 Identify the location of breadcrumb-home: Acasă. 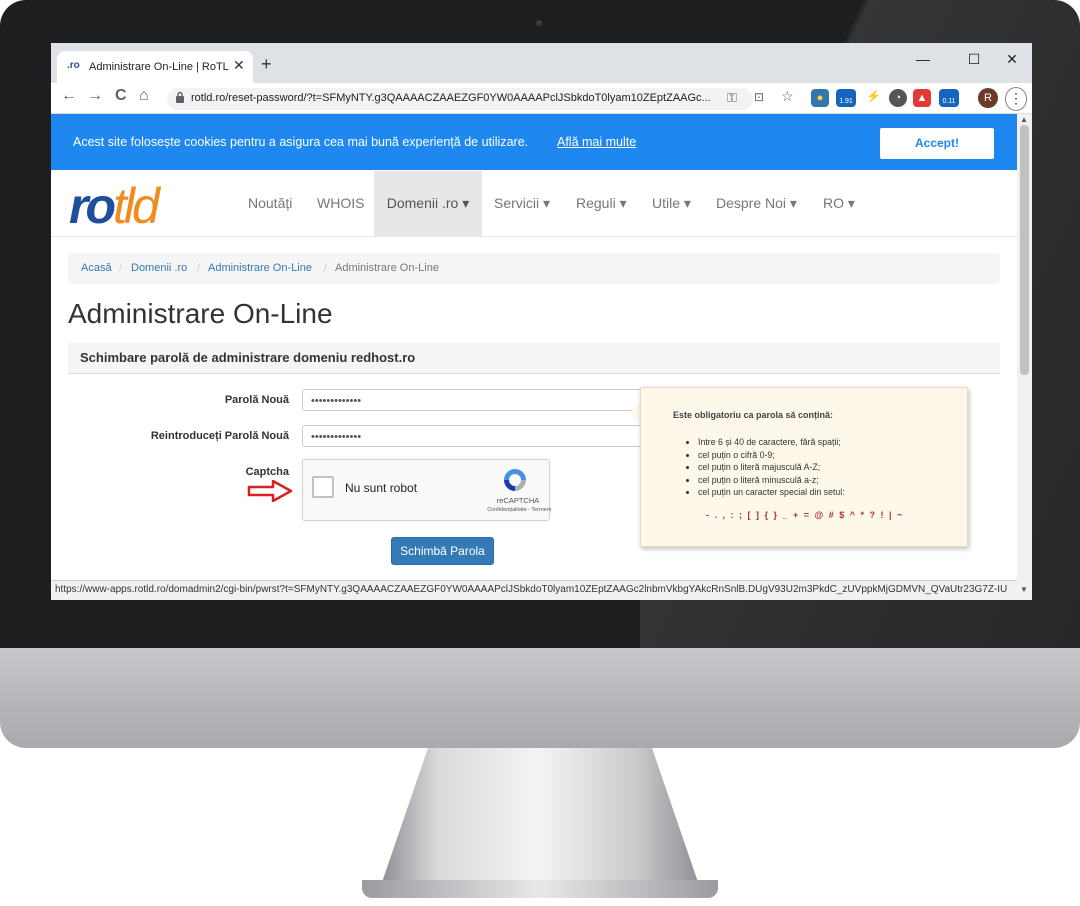
(96, 268).